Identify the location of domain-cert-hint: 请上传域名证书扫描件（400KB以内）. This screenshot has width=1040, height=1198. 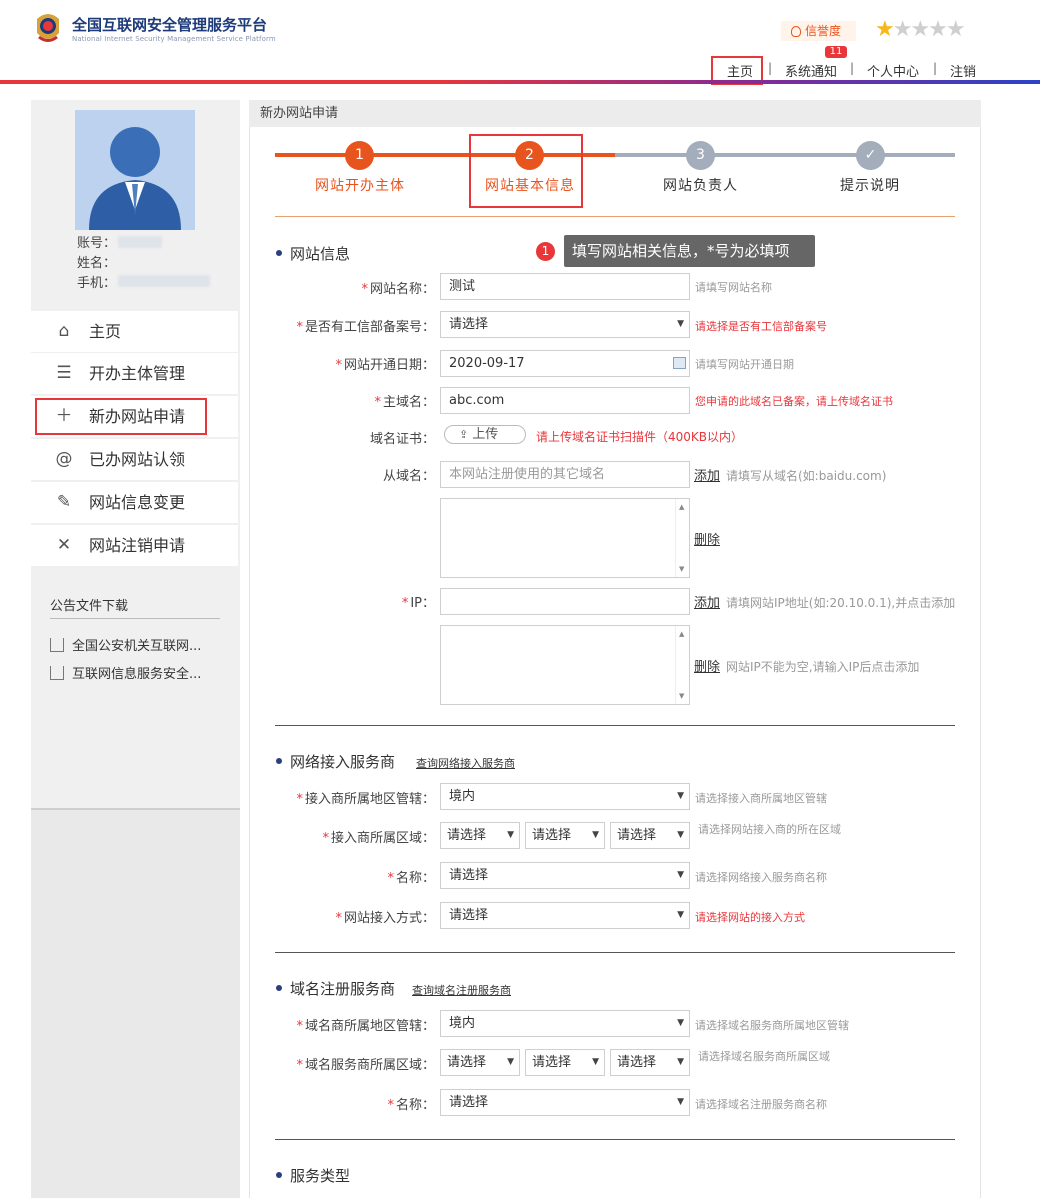
(640, 437).